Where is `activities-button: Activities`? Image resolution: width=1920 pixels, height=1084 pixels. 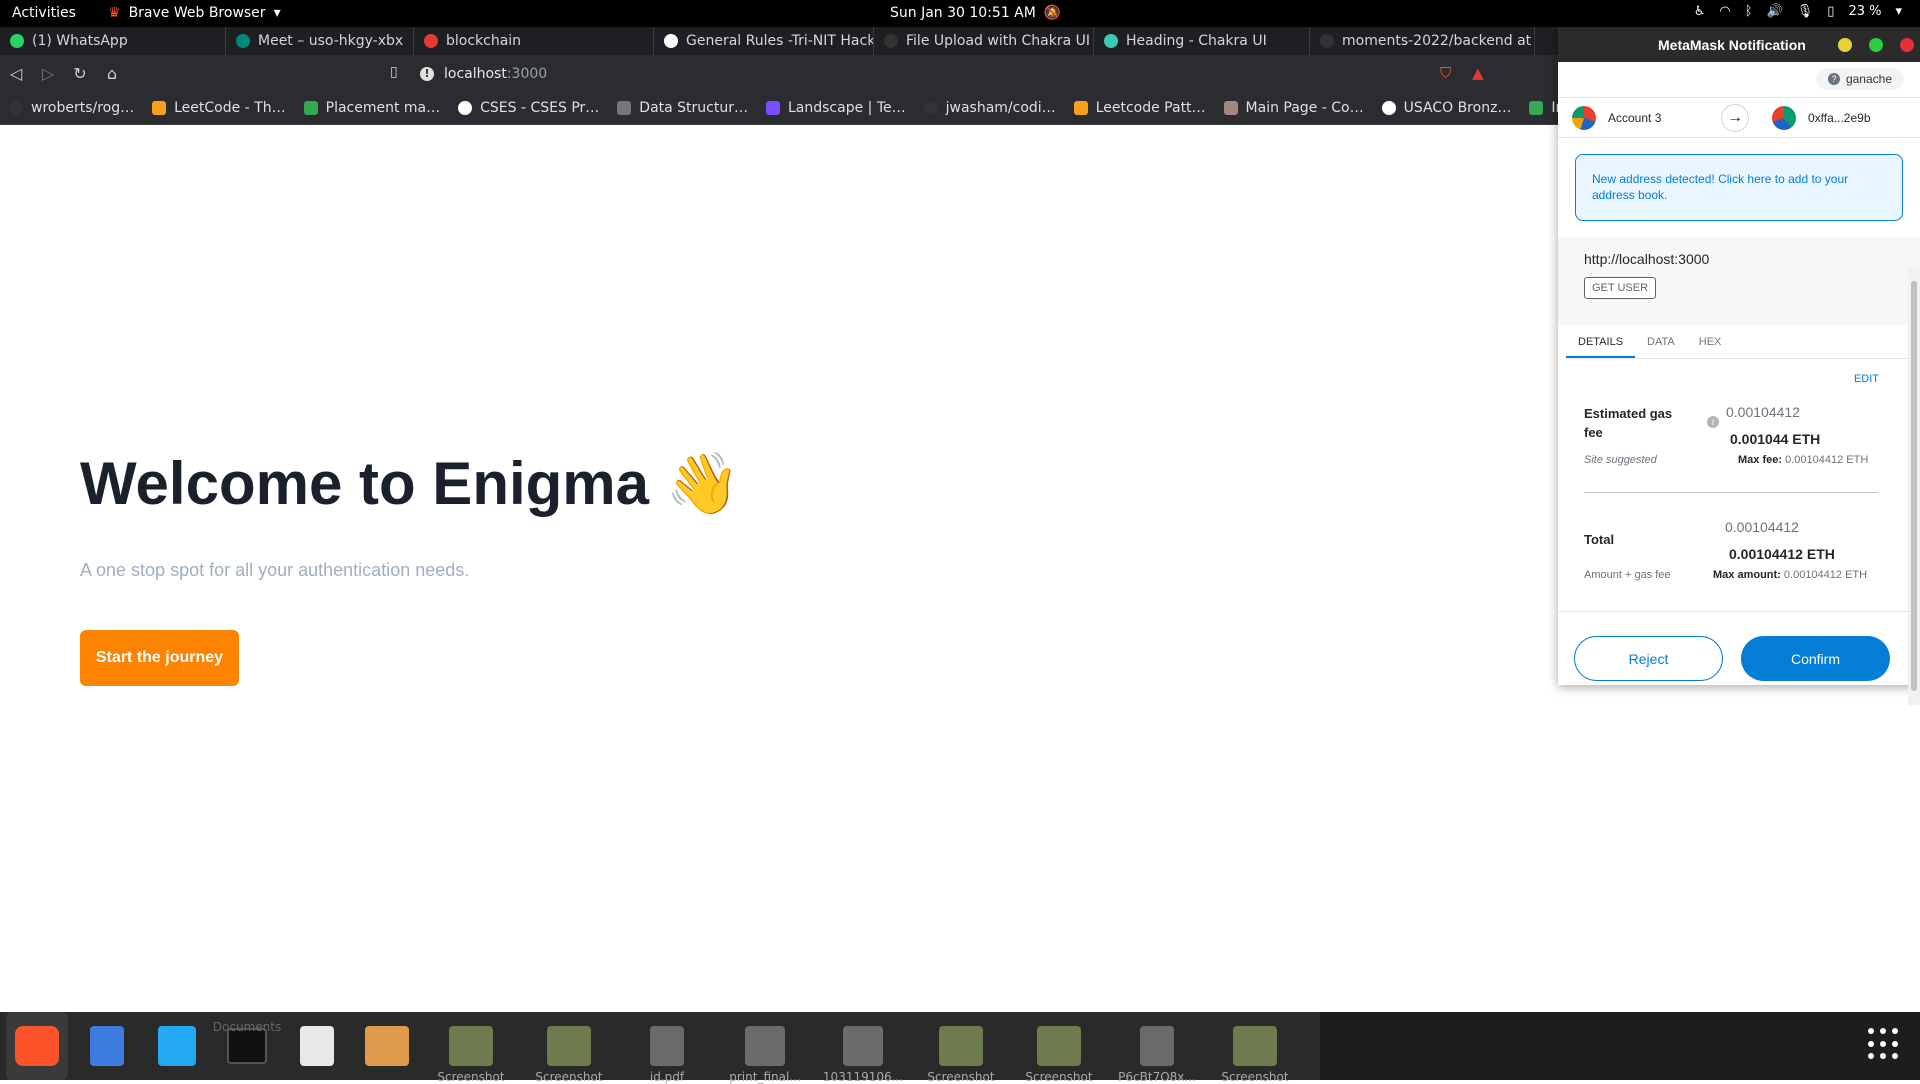
activities-button: Activities is located at coordinates (44, 13).